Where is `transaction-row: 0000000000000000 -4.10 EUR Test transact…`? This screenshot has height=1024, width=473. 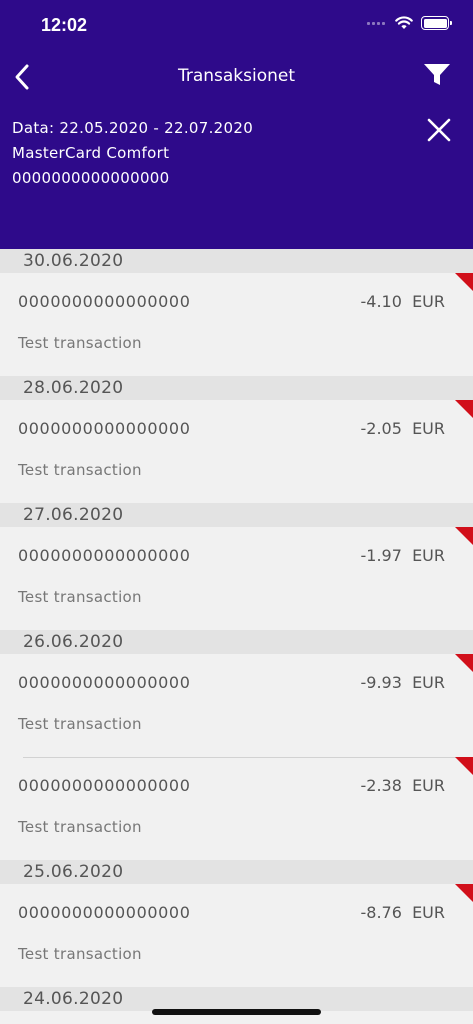
transaction-row: 0000000000000000 -4.10 EUR Test transact… is located at coordinates (236, 324).